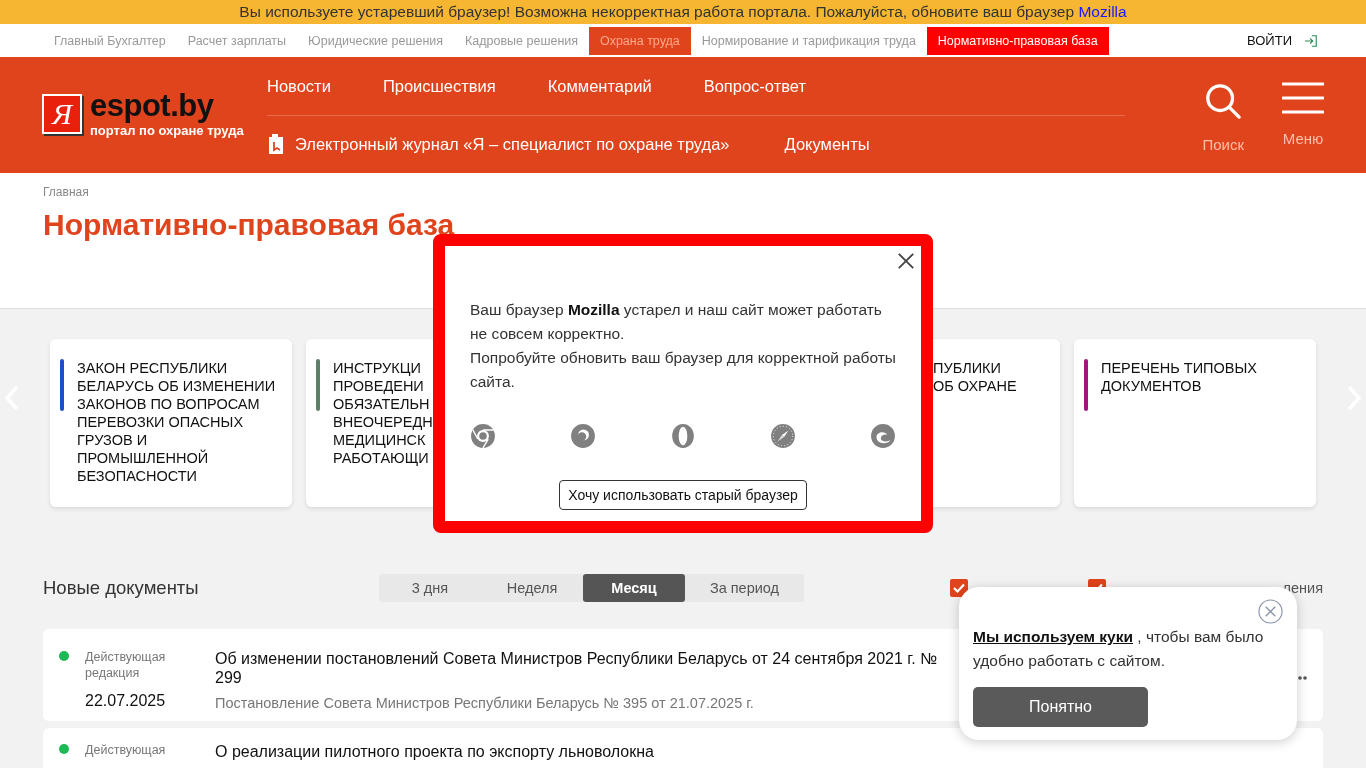  Describe the element at coordinates (599, 86) in the screenshot. I see `nav-link: Комментарий` at that location.